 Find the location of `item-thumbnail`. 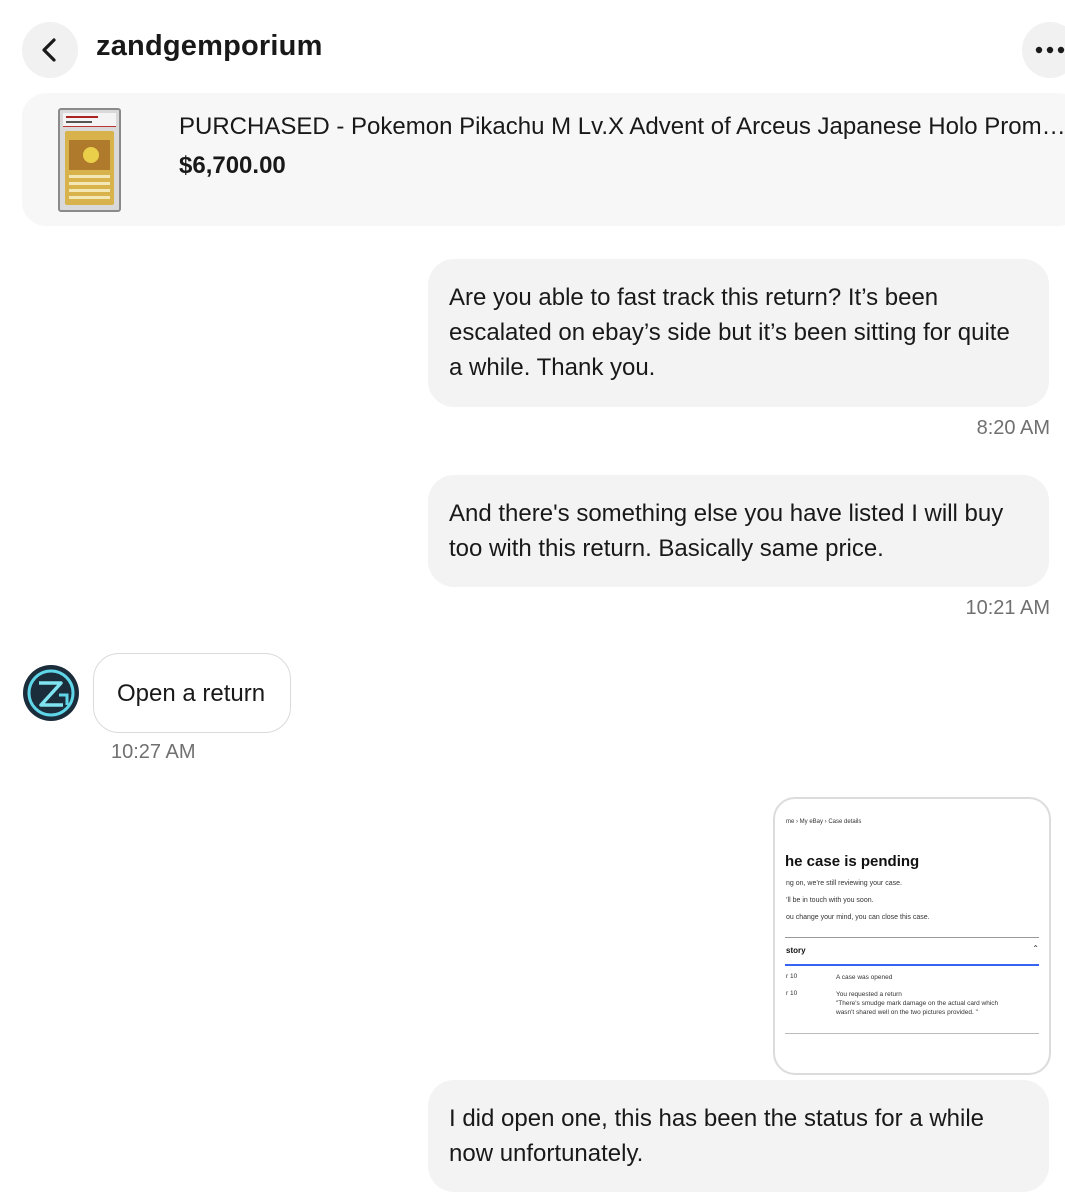

item-thumbnail is located at coordinates (89, 160).